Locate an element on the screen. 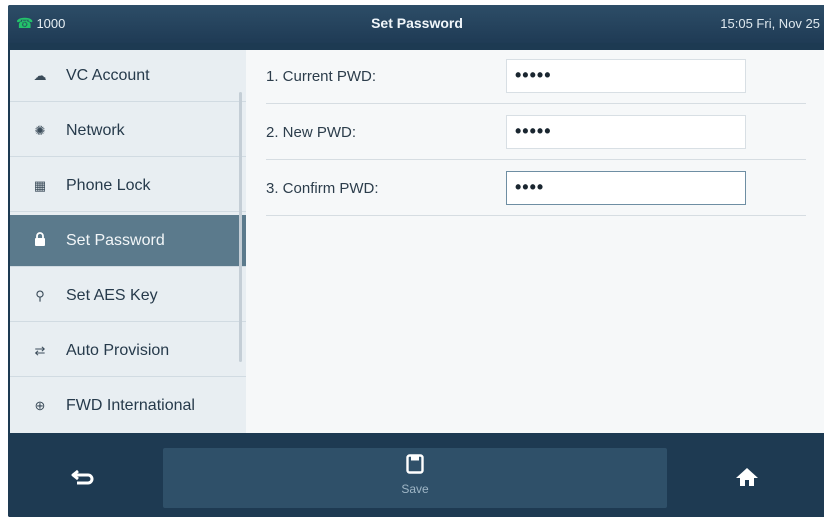 The width and height of the screenshot is (824, 521). lock-icon is located at coordinates (40, 240).